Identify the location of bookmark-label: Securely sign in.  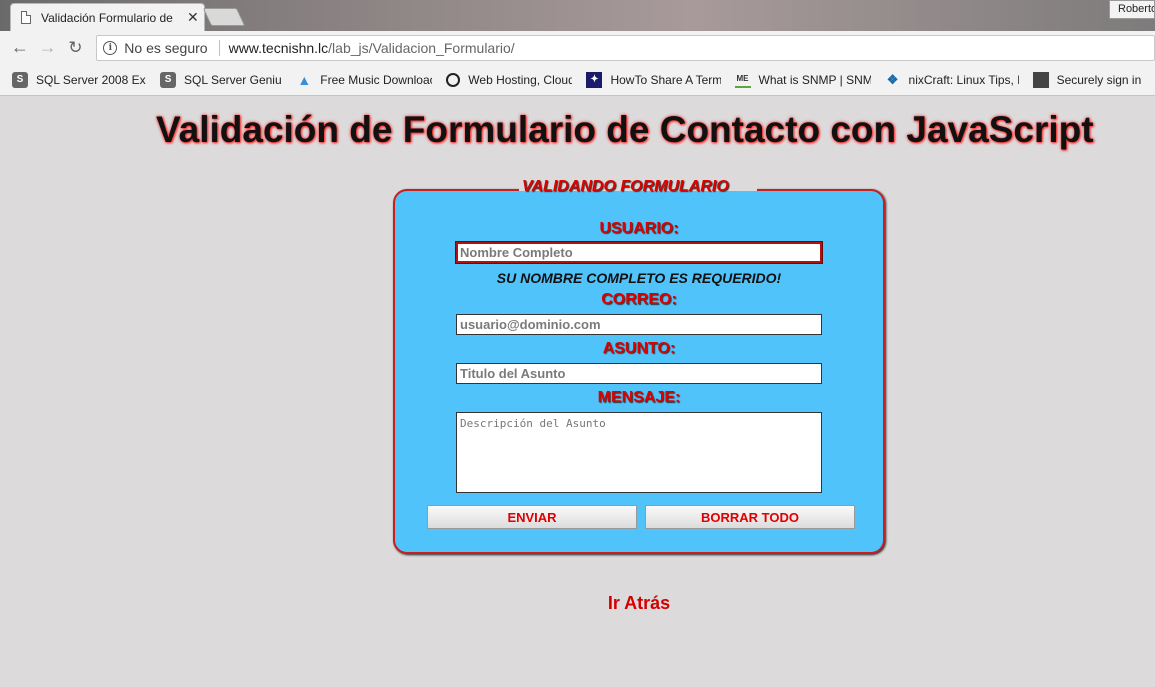
(1098, 79).